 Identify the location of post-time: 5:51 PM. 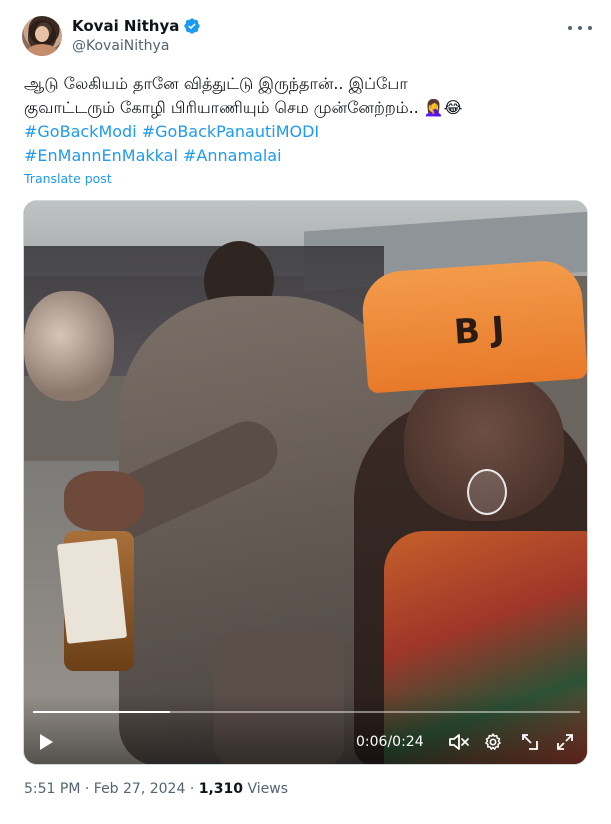
(52, 789).